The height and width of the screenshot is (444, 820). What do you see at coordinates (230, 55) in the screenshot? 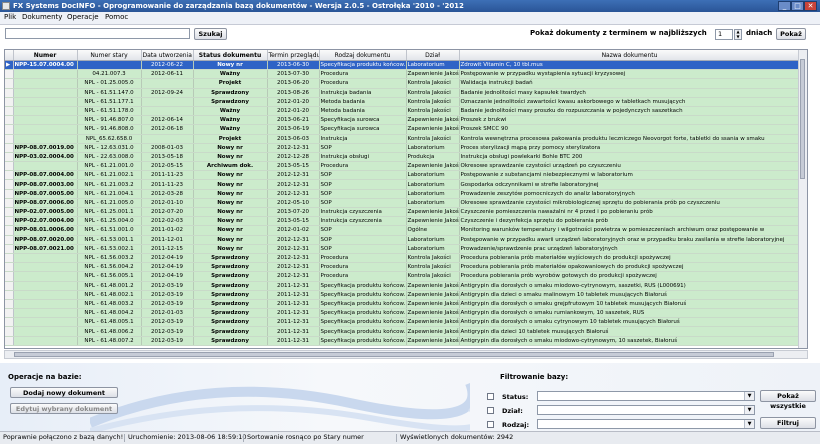
I see `col-status: Status dokumentu` at bounding box center [230, 55].